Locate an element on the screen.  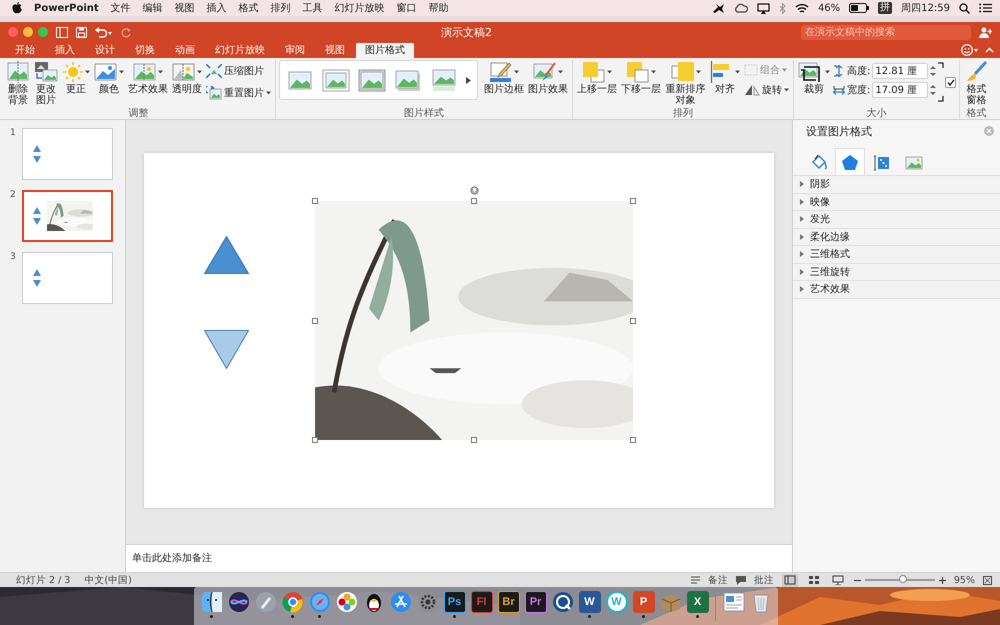
app-icon: Br is located at coordinates (509, 602).